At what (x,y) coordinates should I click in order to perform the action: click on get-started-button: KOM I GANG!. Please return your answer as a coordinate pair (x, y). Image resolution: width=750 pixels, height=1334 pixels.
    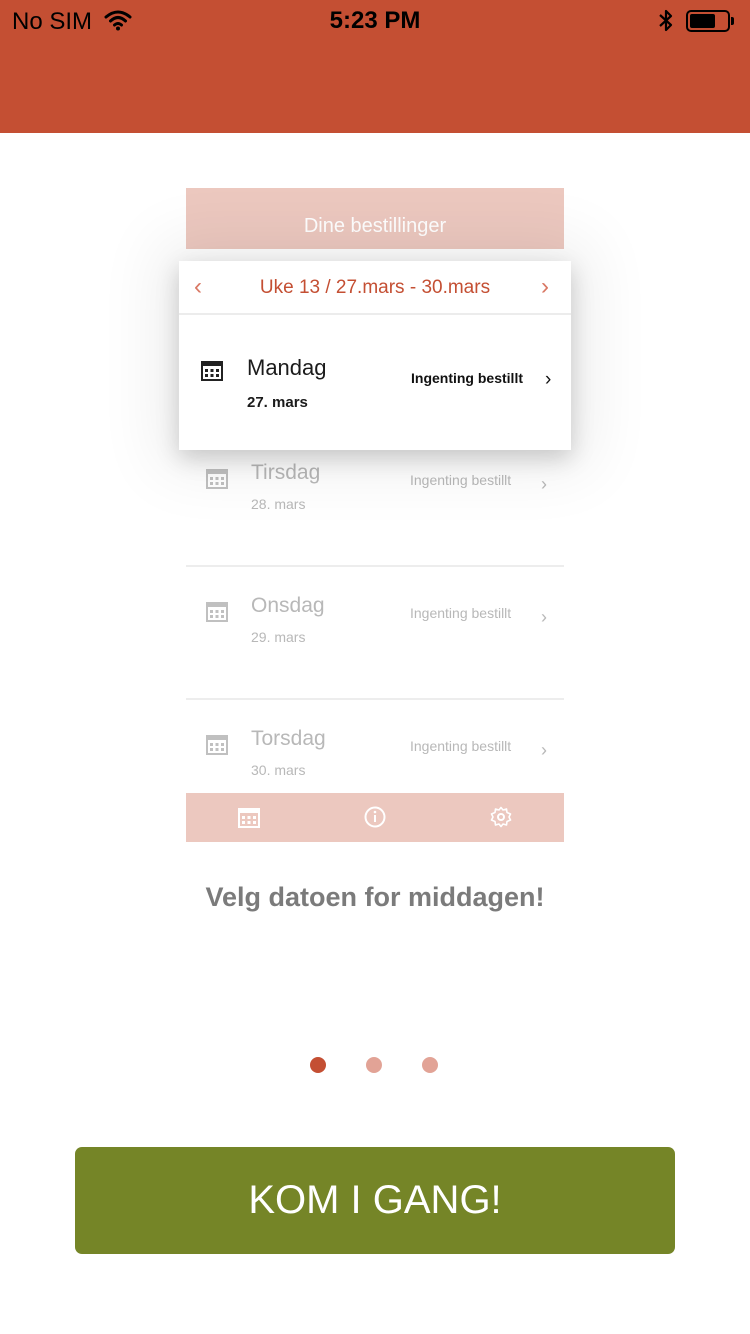
    Looking at the image, I should click on (375, 1200).